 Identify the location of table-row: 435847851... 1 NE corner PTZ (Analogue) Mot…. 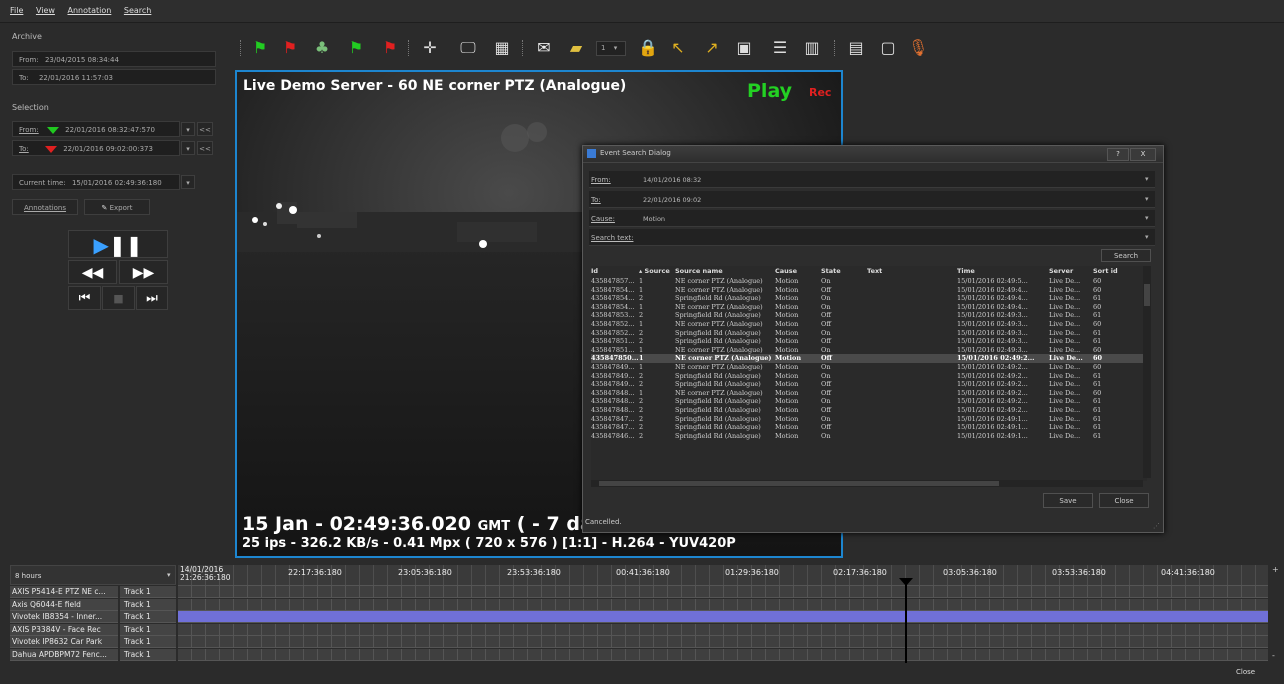
(869, 350).